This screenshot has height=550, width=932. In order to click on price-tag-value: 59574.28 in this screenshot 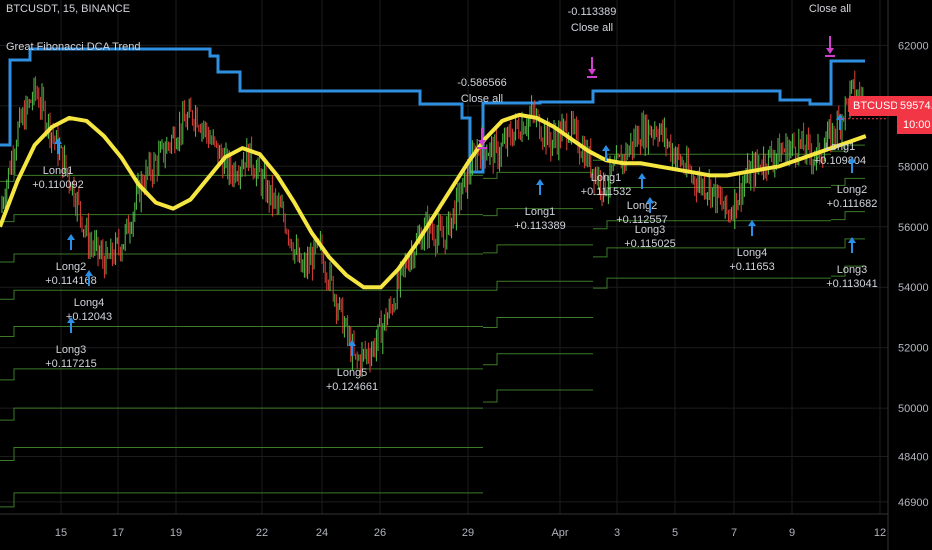, I will do `click(914, 106)`.